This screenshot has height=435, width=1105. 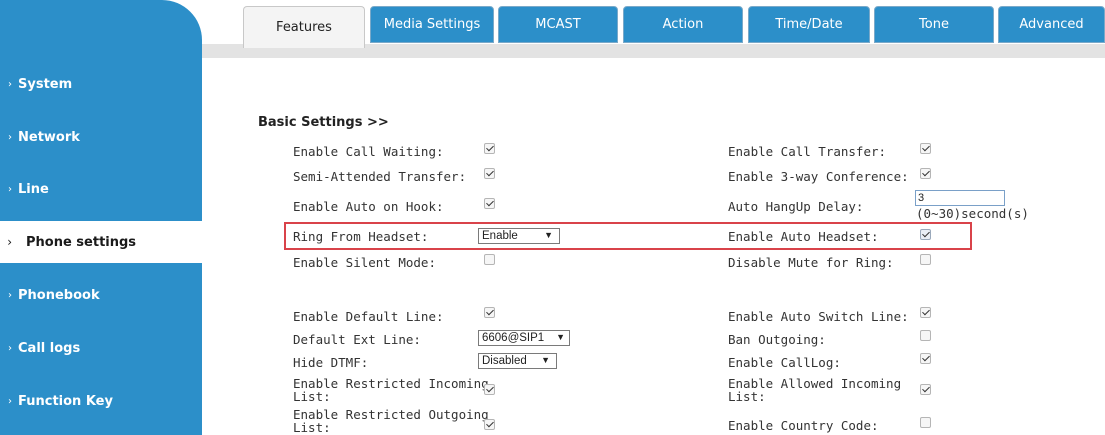 I want to click on tab-label: Tone, so click(x=934, y=24).